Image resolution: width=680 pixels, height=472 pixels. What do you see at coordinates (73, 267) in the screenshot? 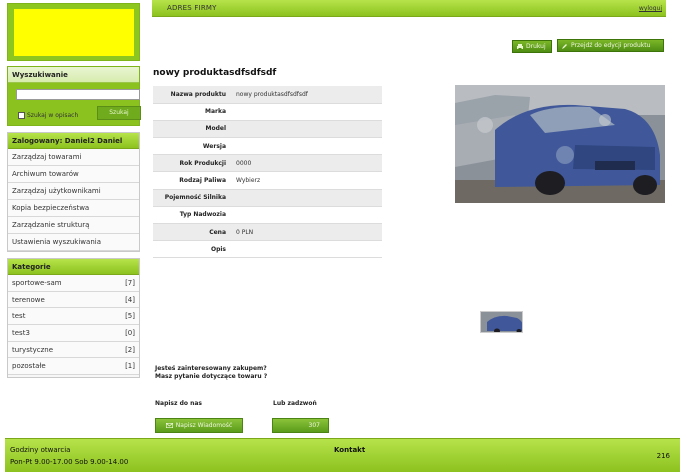
I see `categories-title: Kategorie` at bounding box center [73, 267].